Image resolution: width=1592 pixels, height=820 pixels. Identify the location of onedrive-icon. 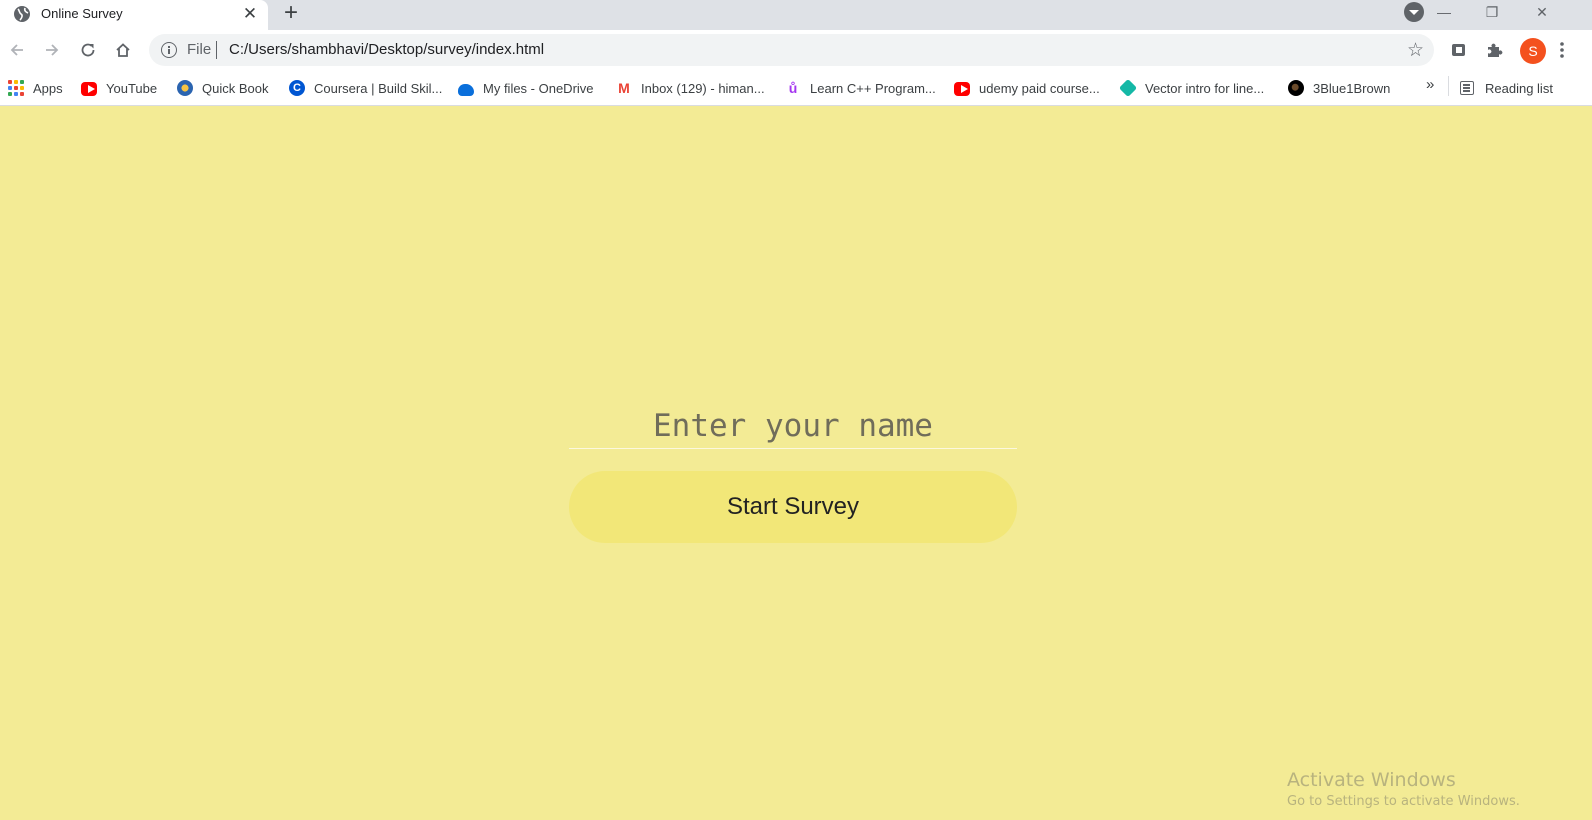
(466, 89).